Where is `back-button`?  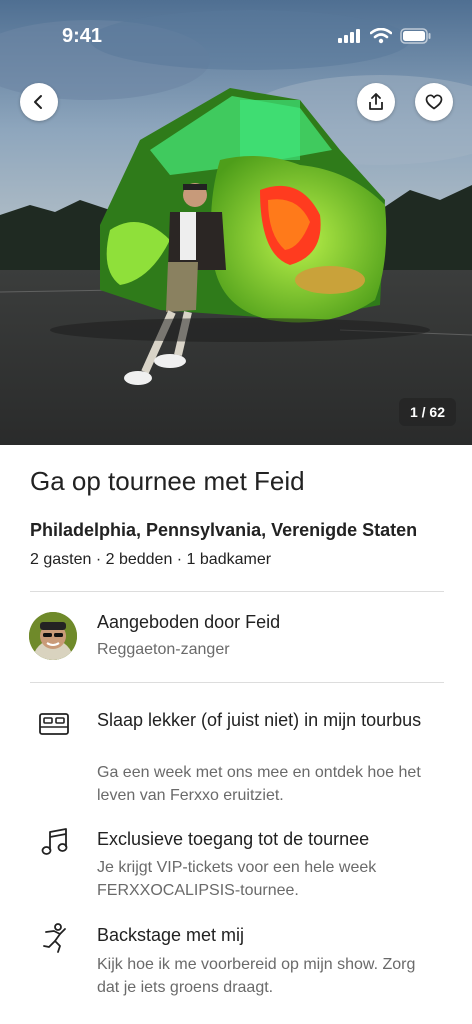 back-button is located at coordinates (39, 102).